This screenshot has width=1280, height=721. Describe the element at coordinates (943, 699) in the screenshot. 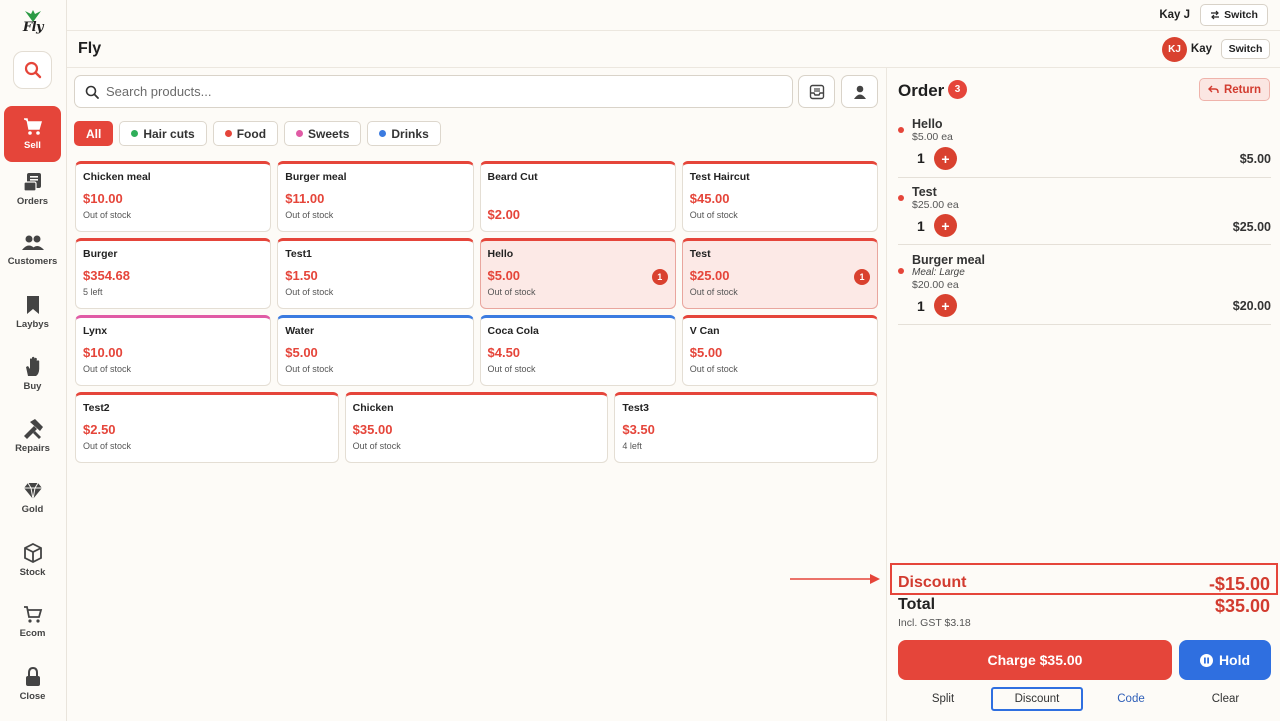

I see `split-button: Split` at that location.